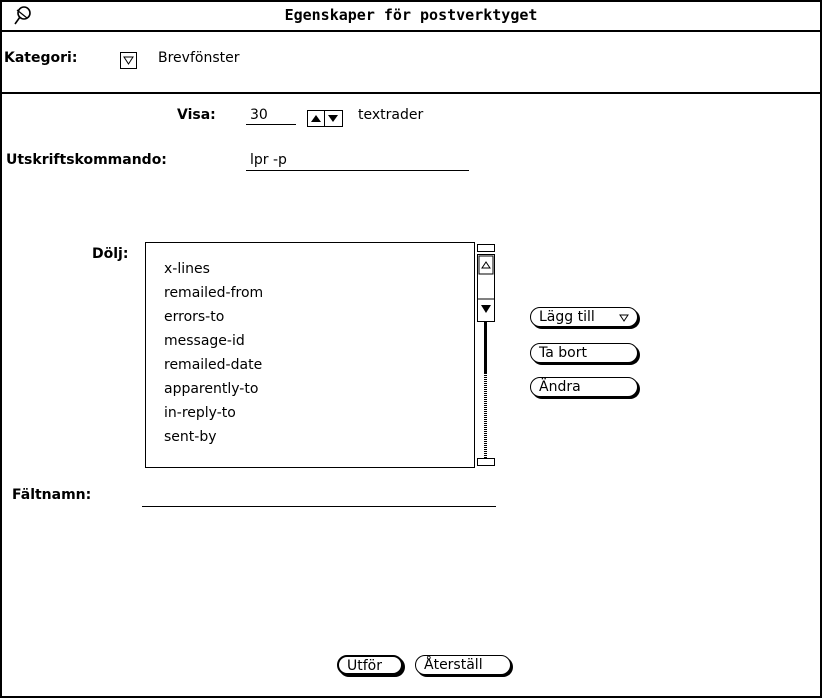  What do you see at coordinates (204, 341) in the screenshot?
I see `list-item: message-id` at bounding box center [204, 341].